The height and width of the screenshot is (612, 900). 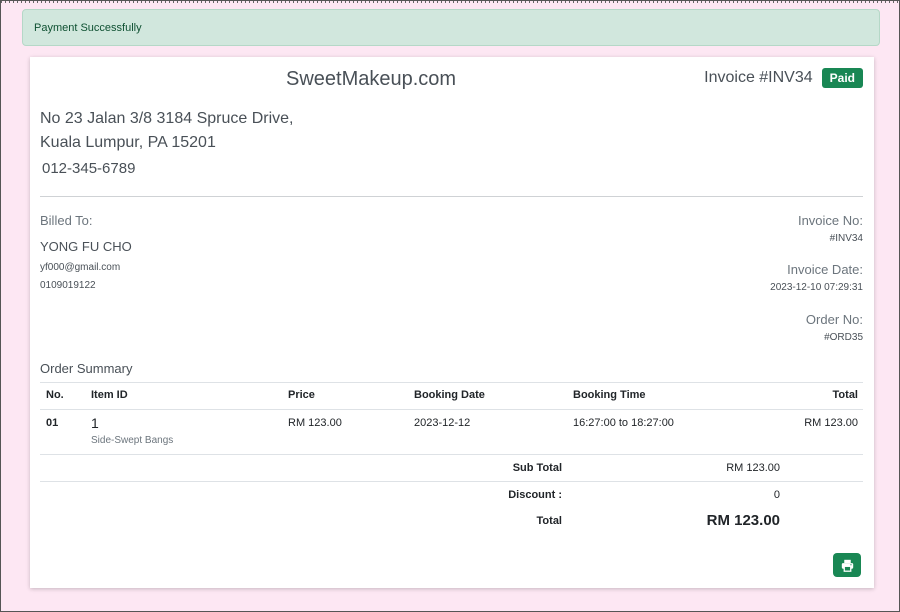 I want to click on payment-success-alert: Payment Successfully, so click(x=451, y=27).